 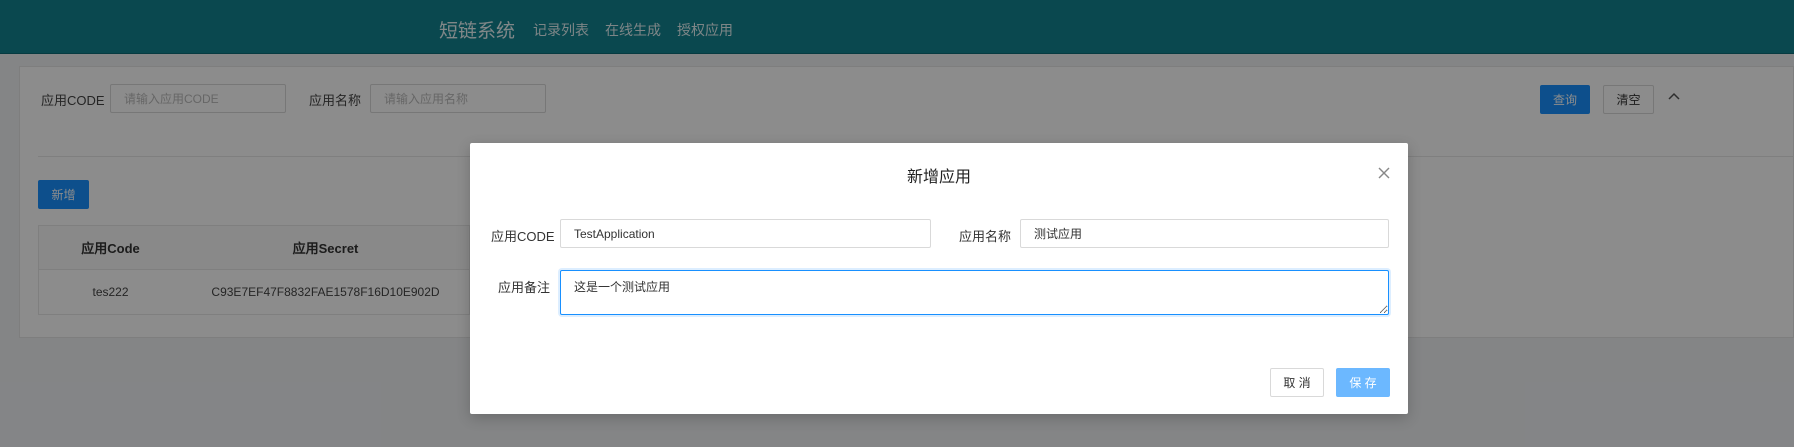 I want to click on modal-code-input, so click(x=745, y=233).